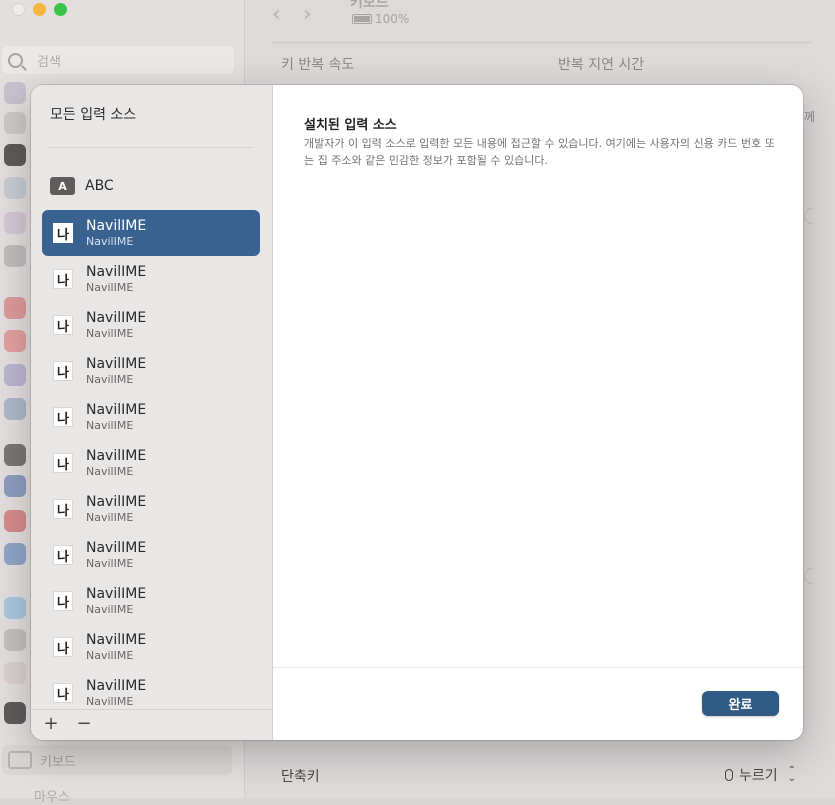  What do you see at coordinates (392, 19) in the screenshot?
I see `battery-percent: 100%` at bounding box center [392, 19].